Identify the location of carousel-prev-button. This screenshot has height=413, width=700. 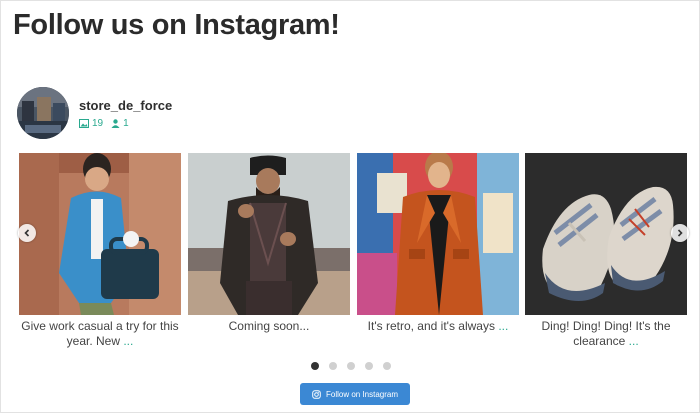
(27, 233).